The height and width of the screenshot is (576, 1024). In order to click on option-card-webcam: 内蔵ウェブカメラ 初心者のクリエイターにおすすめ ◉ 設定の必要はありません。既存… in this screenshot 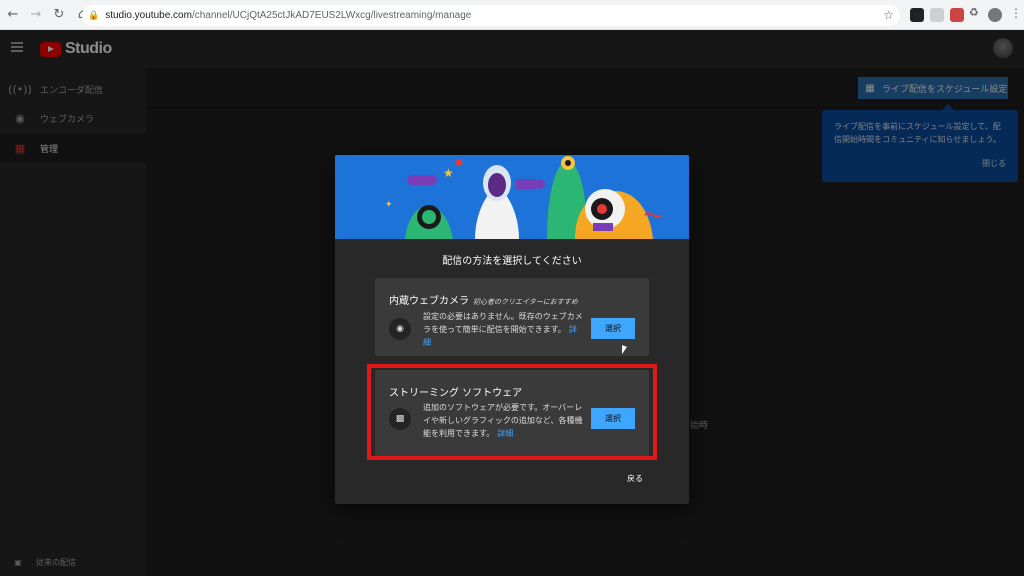, I will do `click(512, 317)`.